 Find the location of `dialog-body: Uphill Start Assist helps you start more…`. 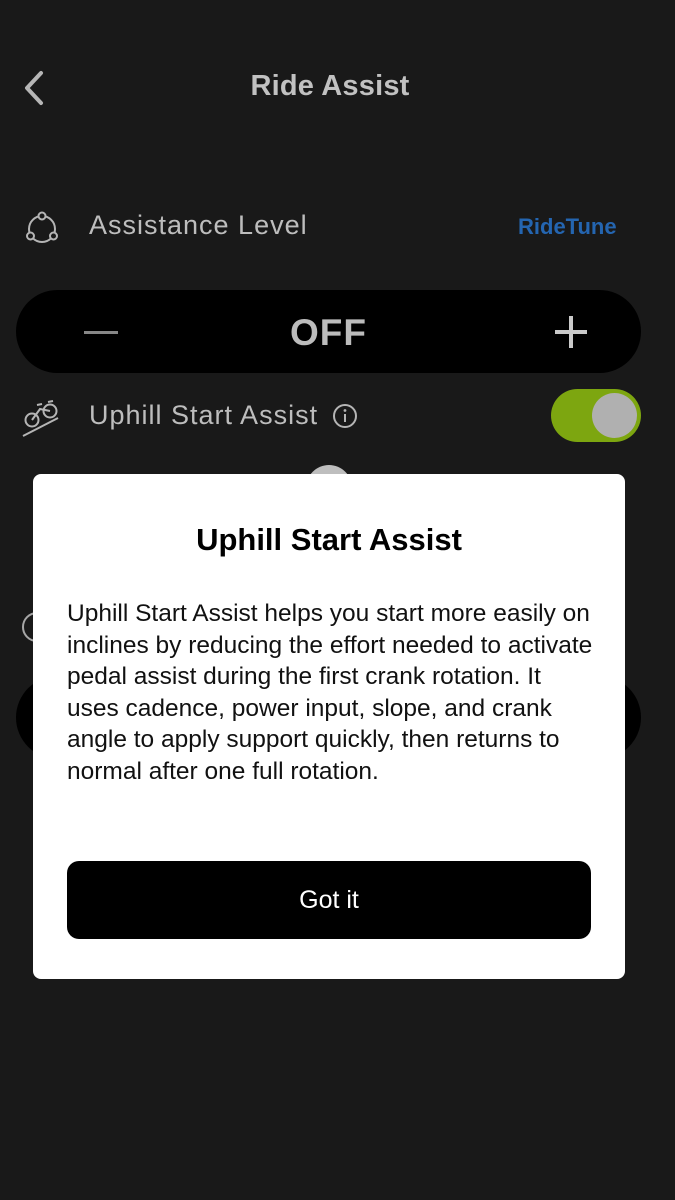

dialog-body: Uphill Start Assist helps you start more… is located at coordinates (330, 692).